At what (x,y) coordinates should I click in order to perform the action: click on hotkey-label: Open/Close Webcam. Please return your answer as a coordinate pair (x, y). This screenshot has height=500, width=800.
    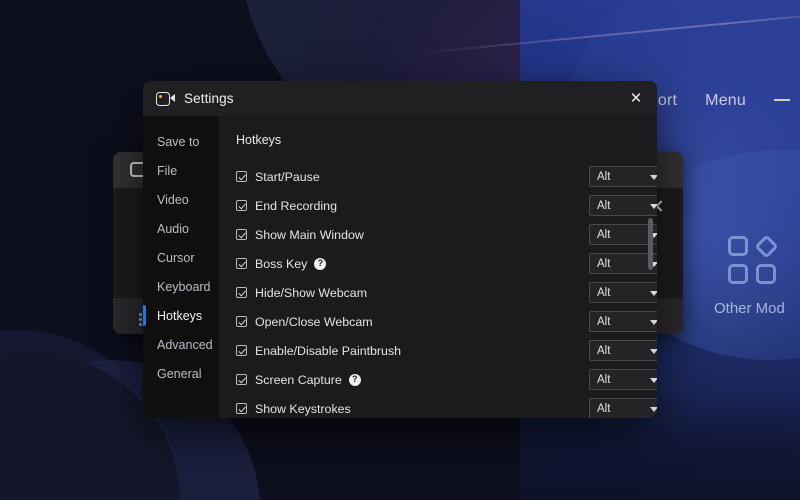
    Looking at the image, I should click on (314, 321).